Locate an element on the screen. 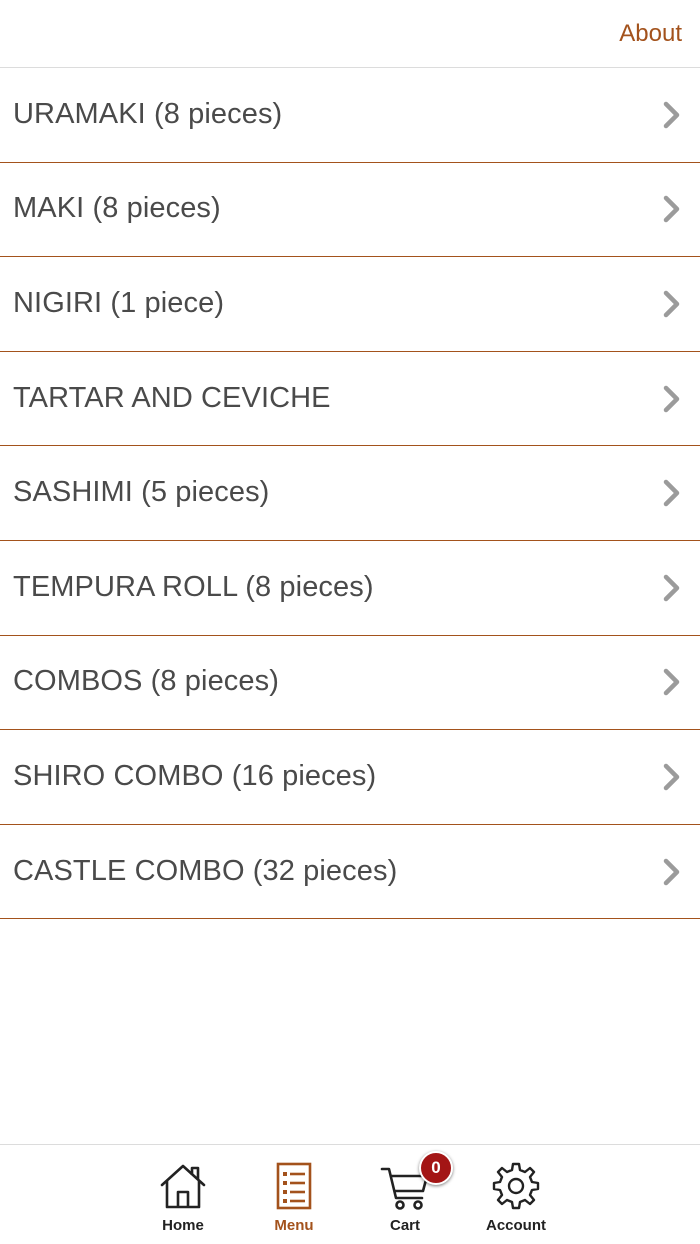 Image resolution: width=700 pixels, height=1244 pixels. tab-menu-label: Menu is located at coordinates (294, 1225).